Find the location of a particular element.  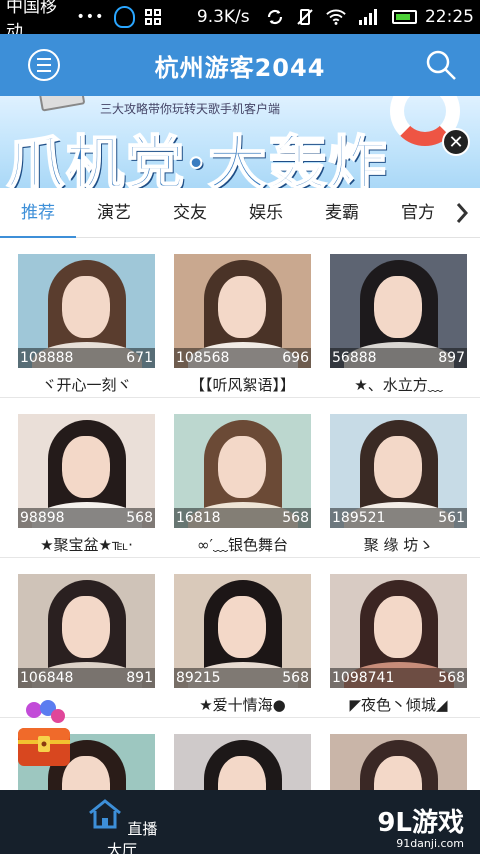

banner-headline: 爪机党·大轰炸 is located at coordinates (197, 158).